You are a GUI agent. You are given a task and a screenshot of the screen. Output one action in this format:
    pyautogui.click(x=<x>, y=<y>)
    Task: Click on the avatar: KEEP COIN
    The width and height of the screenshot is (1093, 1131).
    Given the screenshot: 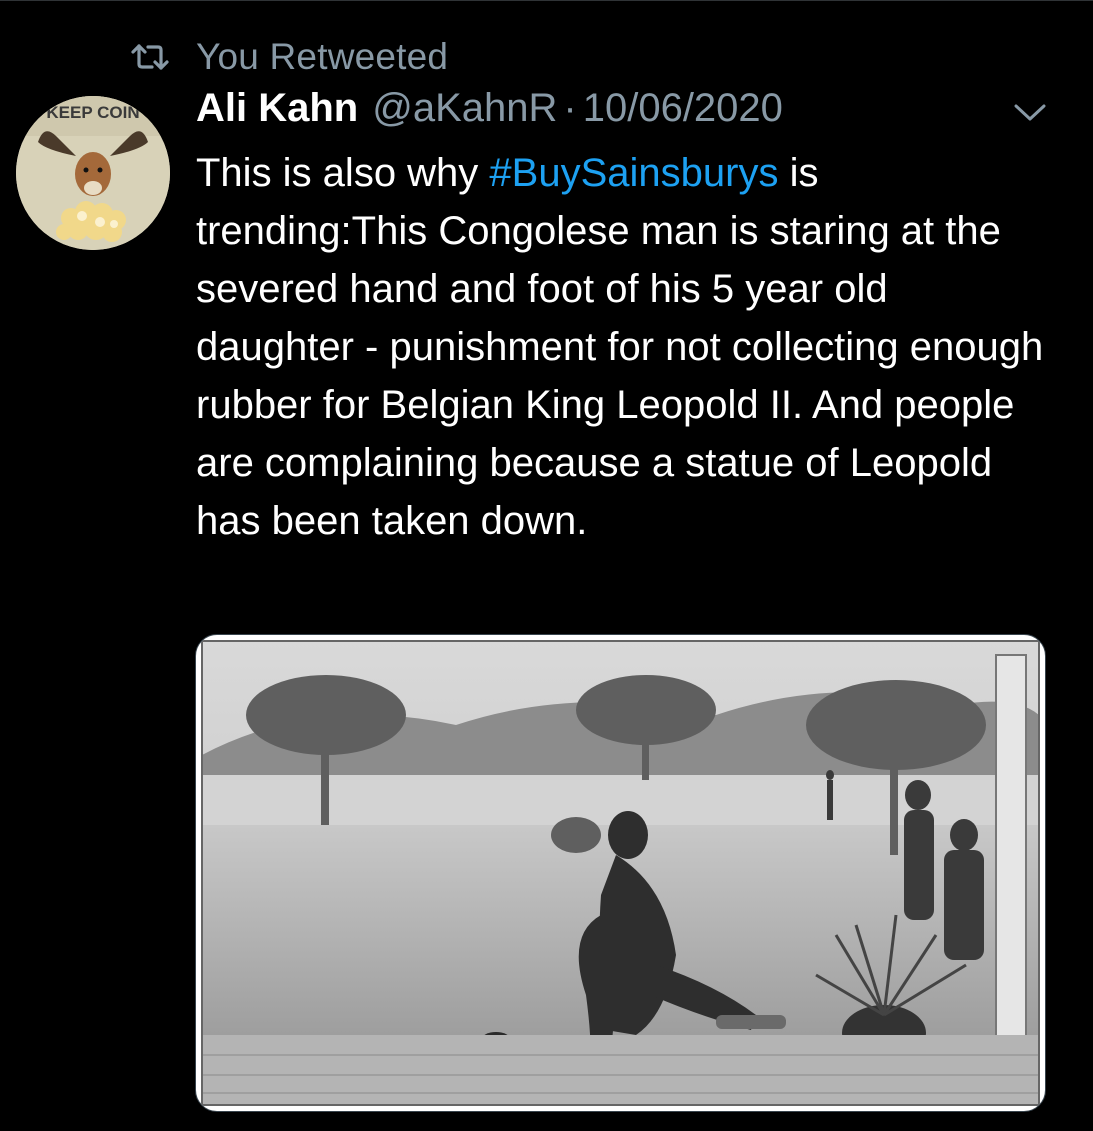 What is the action you would take?
    pyautogui.click(x=93, y=173)
    